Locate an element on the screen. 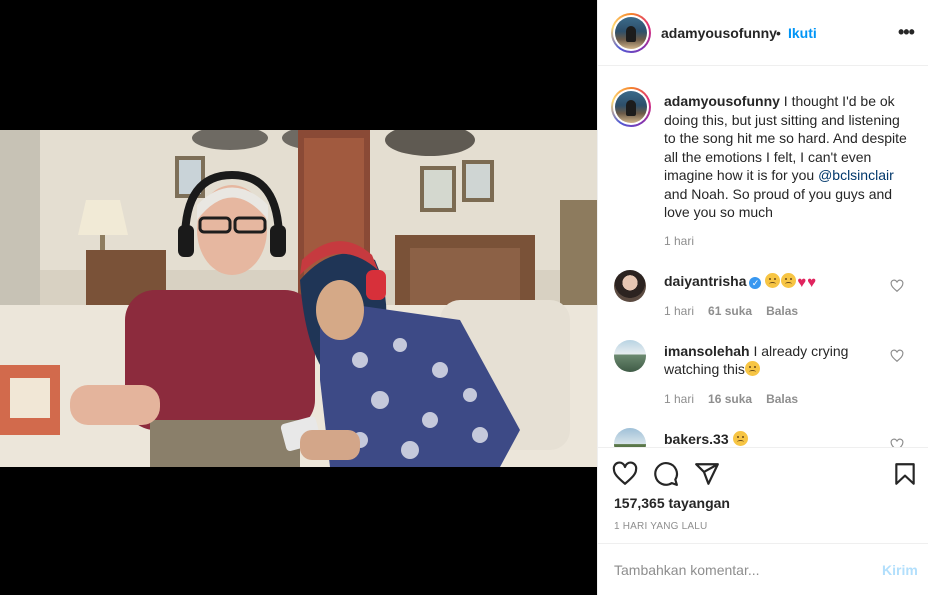 This screenshot has height=595, width=928. comment-meta: 1 hari 61 suka Balas is located at coordinates (738, 311).